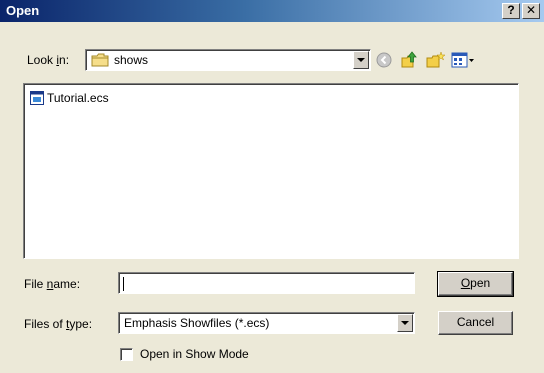 The width and height of the screenshot is (544, 373). What do you see at coordinates (194, 354) in the screenshot?
I see `show-mode-label: Open in Show Mode` at bounding box center [194, 354].